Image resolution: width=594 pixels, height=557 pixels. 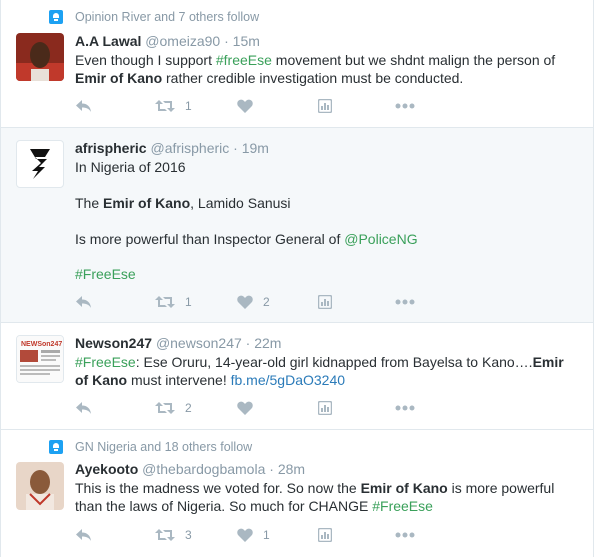 I want to click on tweet-header: Ayekooto @thebardogbamola · 28m, so click(x=190, y=469).